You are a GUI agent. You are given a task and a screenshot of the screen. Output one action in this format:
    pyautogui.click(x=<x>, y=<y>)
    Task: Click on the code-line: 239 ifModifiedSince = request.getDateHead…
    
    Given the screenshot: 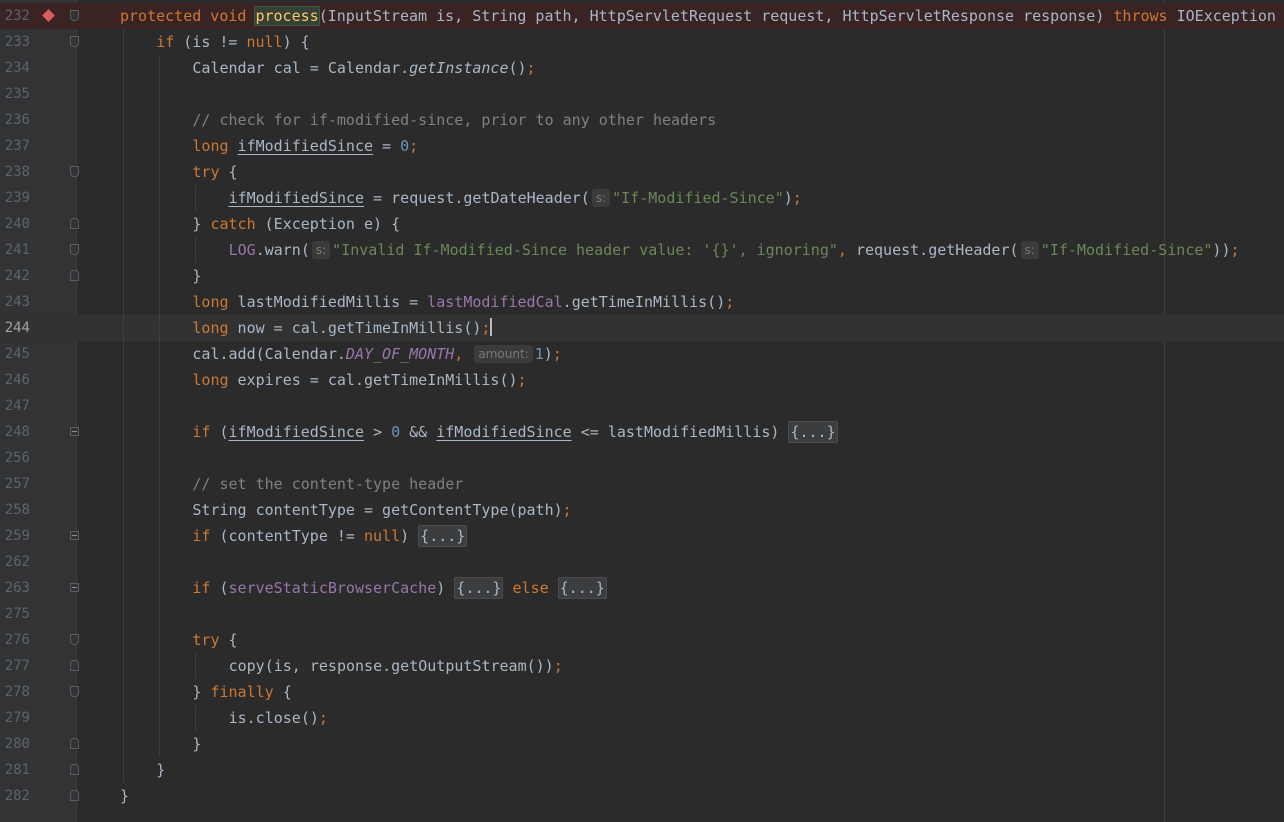 What is the action you would take?
    pyautogui.click(x=642, y=198)
    